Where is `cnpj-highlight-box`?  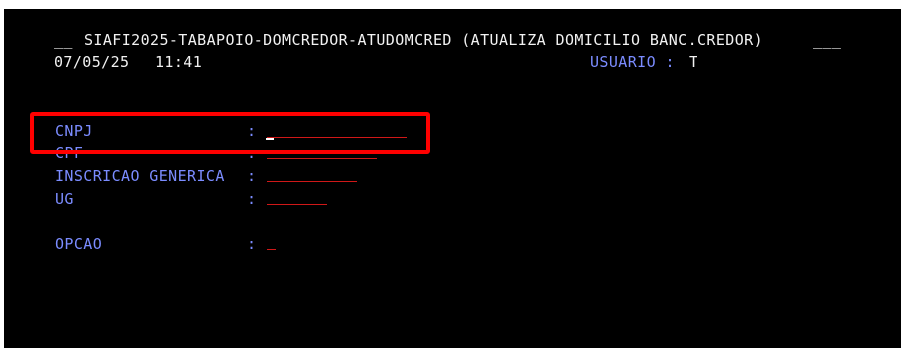
cnpj-highlight-box is located at coordinates (230, 133).